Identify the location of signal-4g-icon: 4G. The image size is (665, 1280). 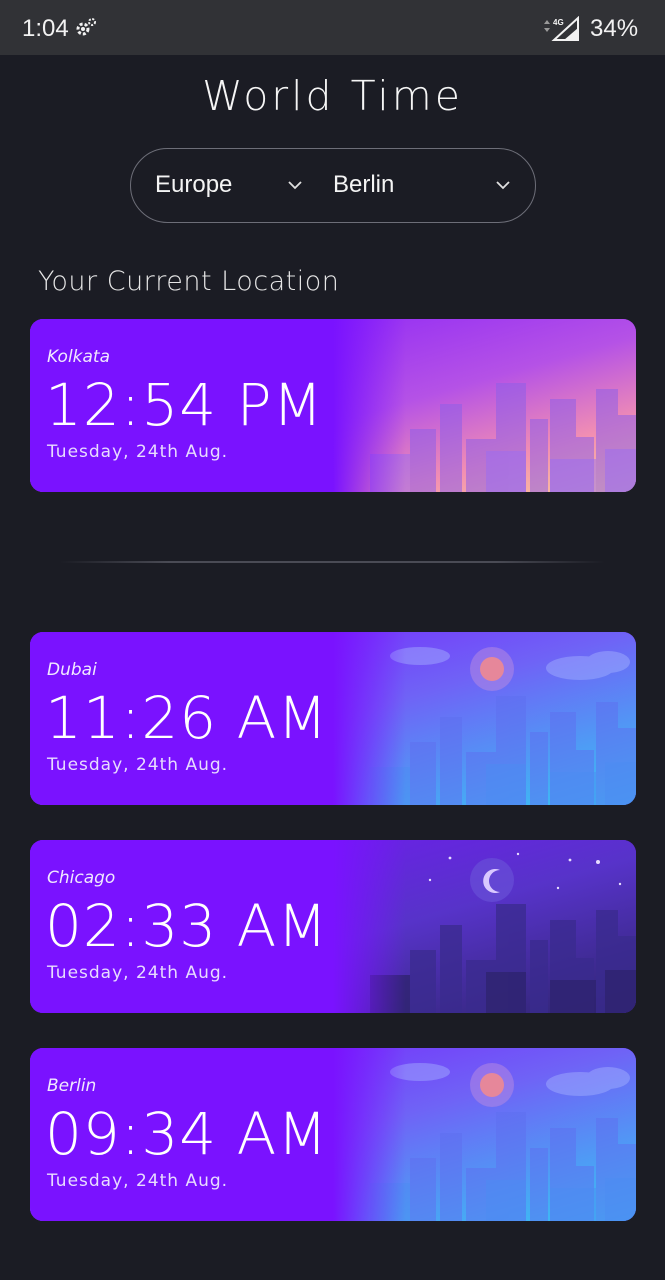
(561, 28).